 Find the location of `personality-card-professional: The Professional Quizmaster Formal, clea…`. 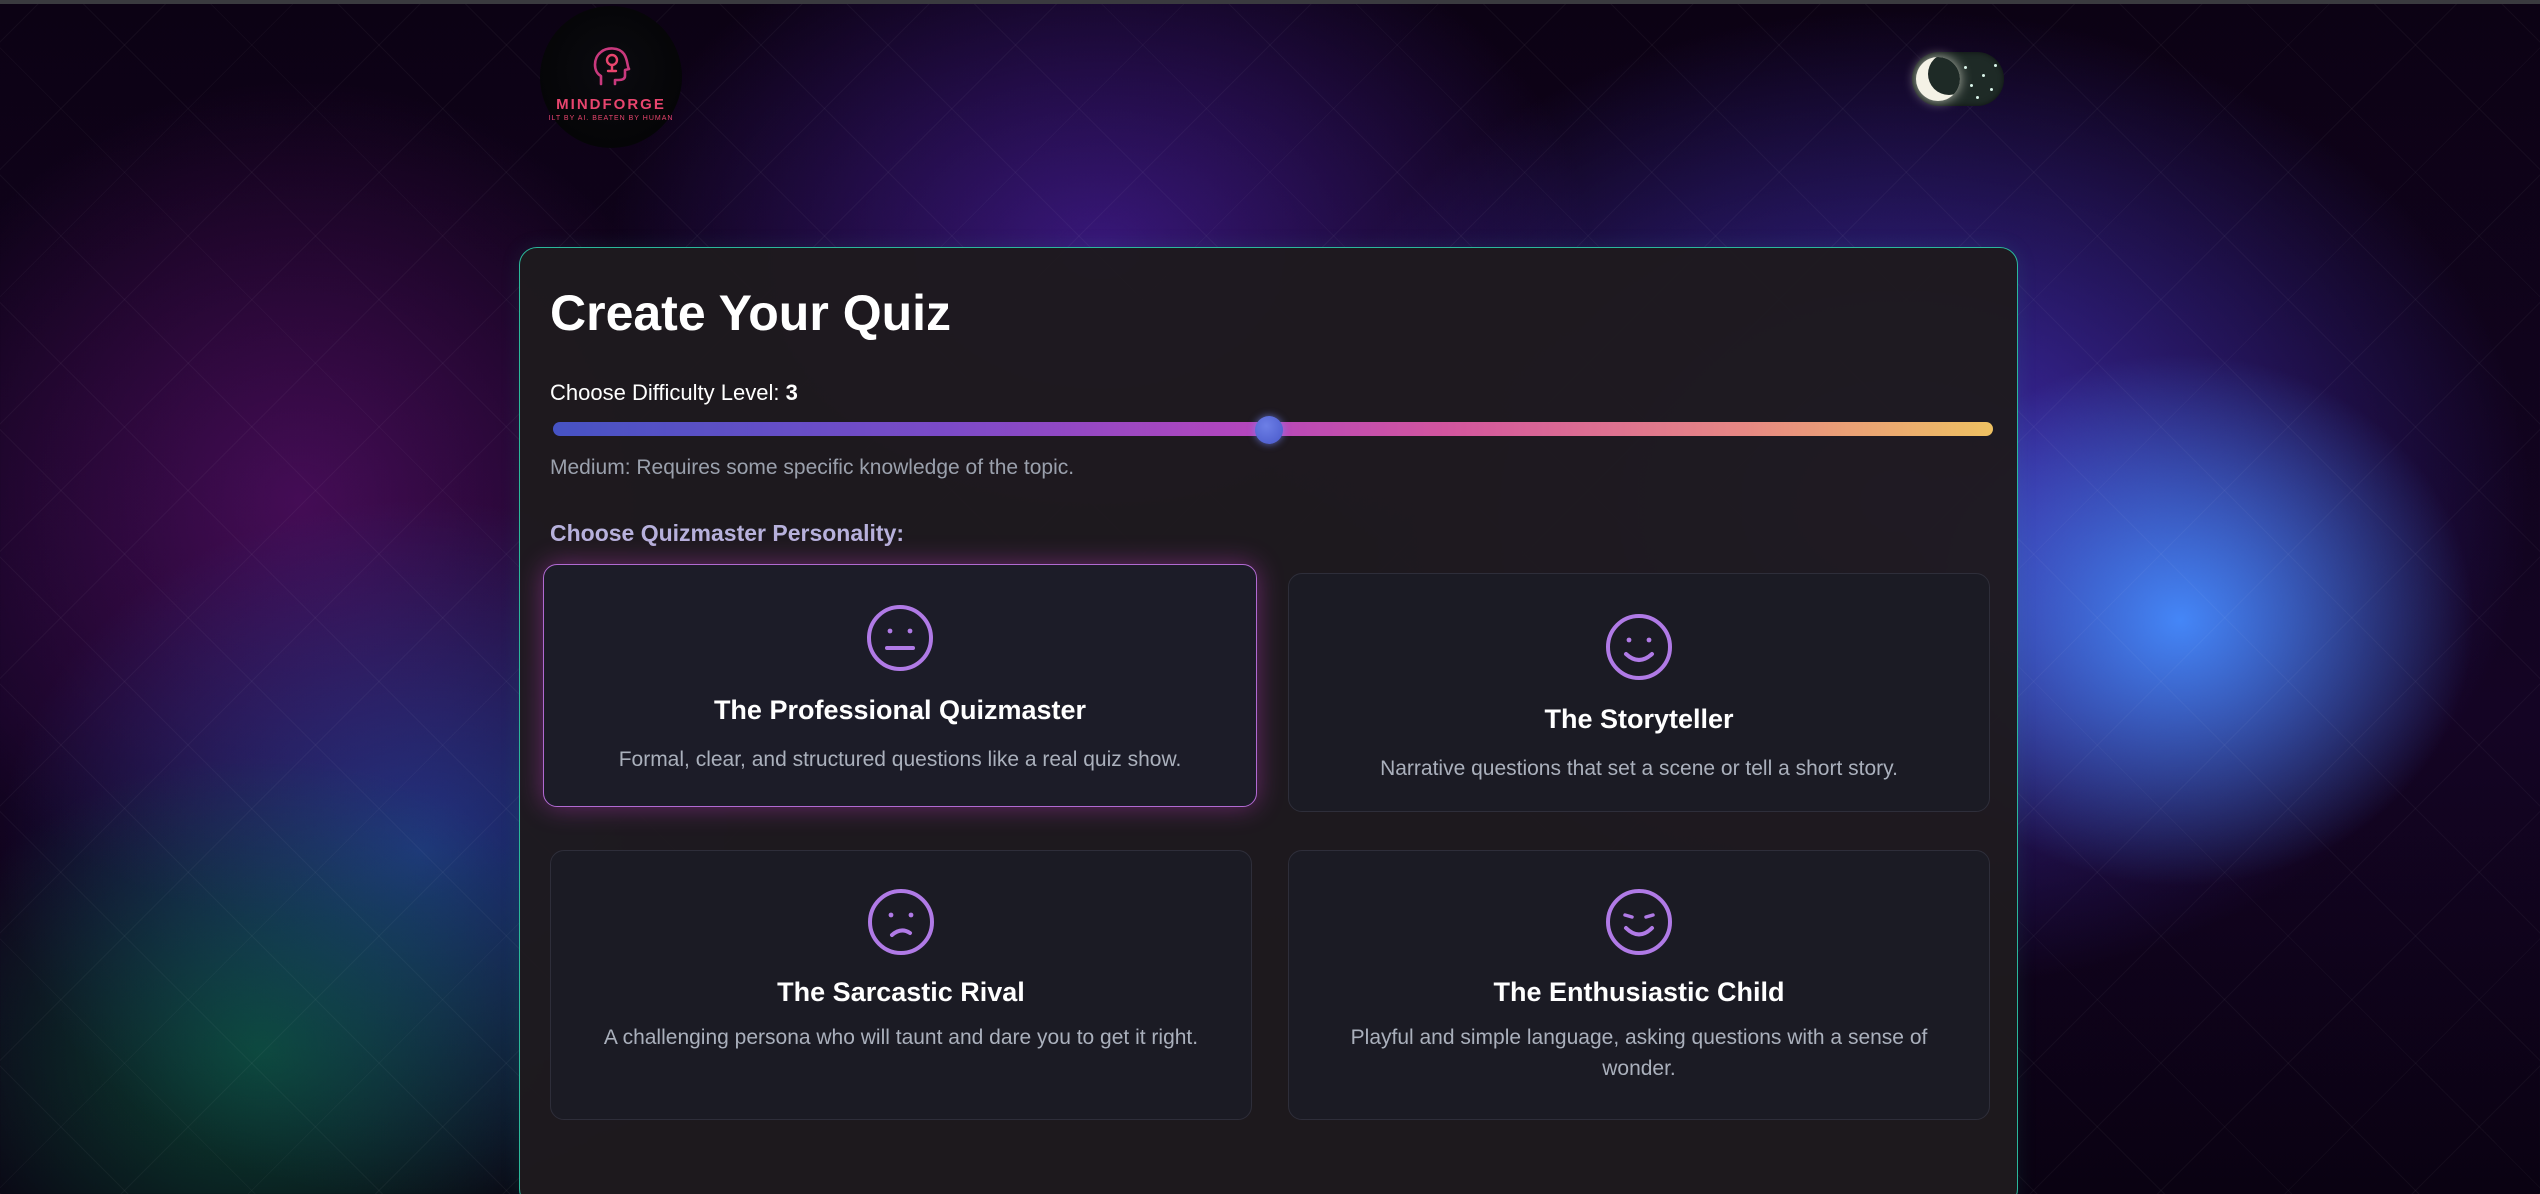

personality-card-professional: The Professional Quizmaster Formal, clea… is located at coordinates (900, 685).